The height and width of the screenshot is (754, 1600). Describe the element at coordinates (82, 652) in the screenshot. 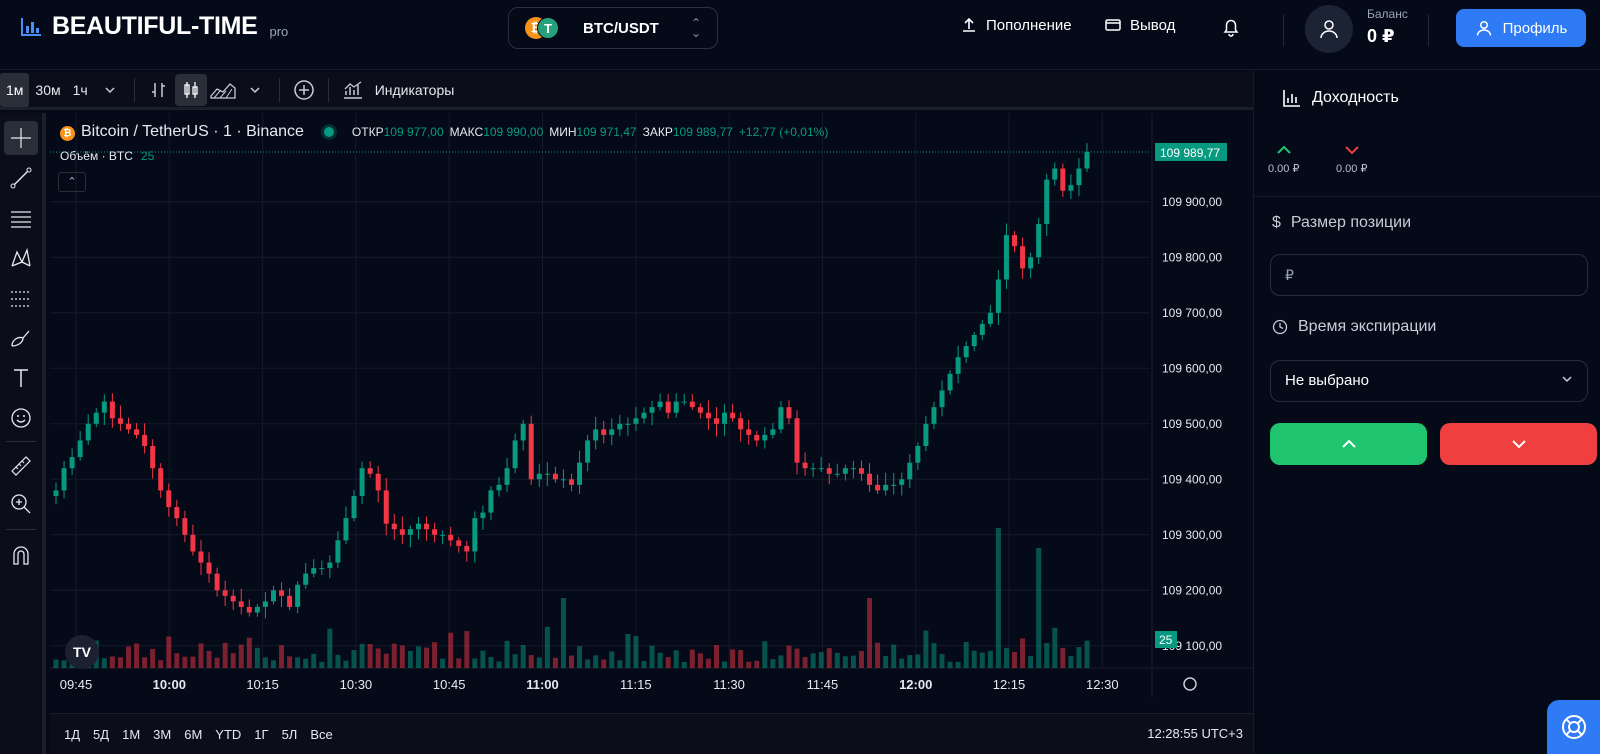

I see `tradingview-logo: TV` at that location.